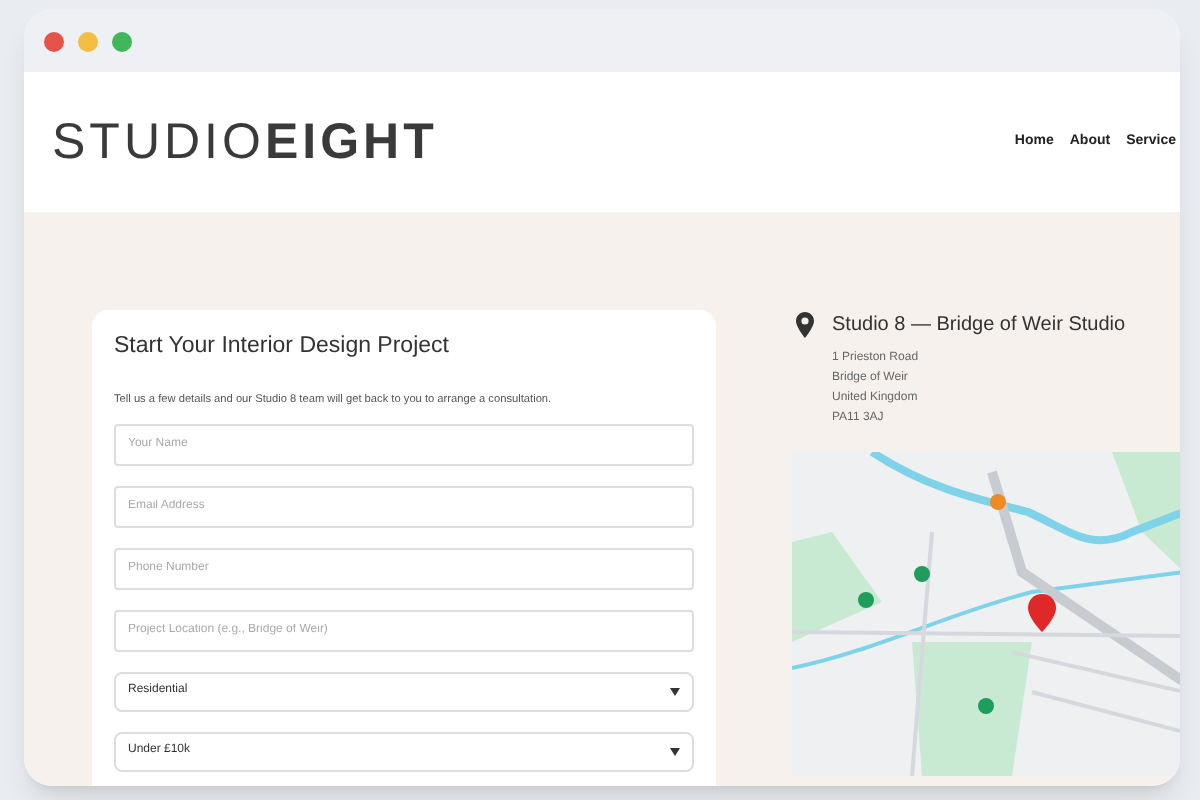 This screenshot has width=1200, height=800. I want to click on studio-name: Studio 8 — Bridge of Weir Studio, so click(979, 326).